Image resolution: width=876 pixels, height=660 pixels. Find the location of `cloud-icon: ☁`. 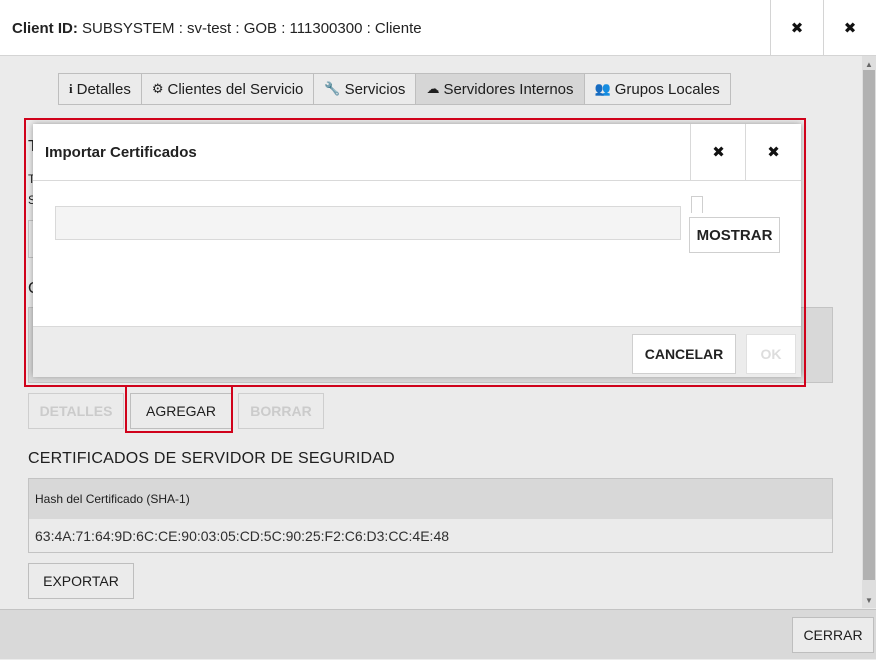

cloud-icon: ☁ is located at coordinates (433, 88).